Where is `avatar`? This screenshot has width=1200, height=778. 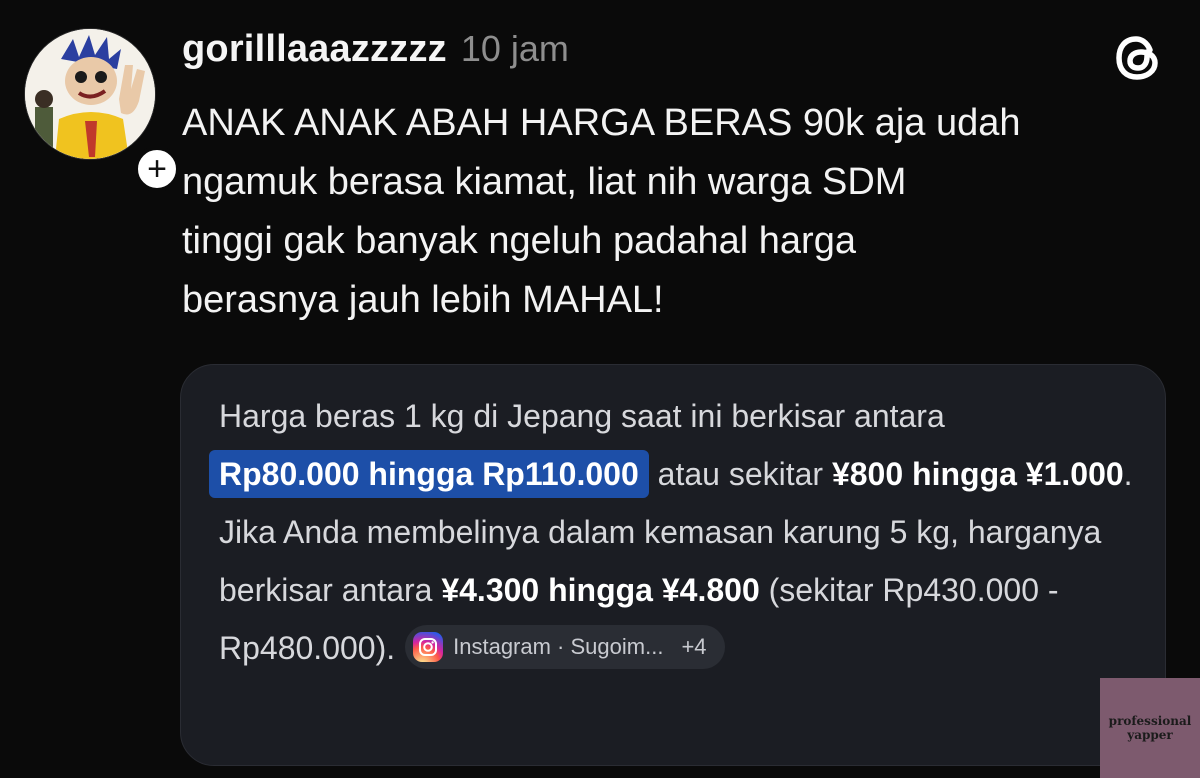 avatar is located at coordinates (90, 94).